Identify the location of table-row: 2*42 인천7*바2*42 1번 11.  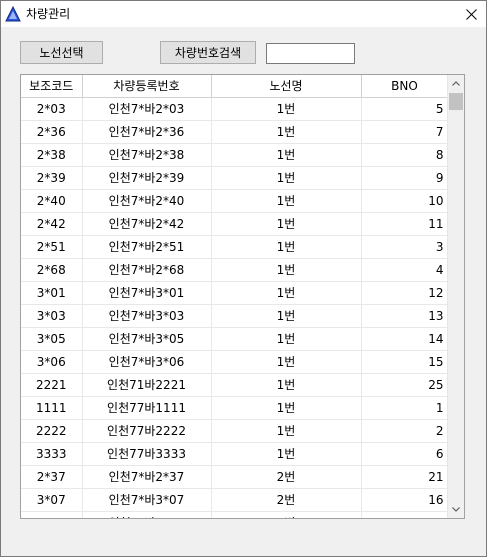
(235, 224).